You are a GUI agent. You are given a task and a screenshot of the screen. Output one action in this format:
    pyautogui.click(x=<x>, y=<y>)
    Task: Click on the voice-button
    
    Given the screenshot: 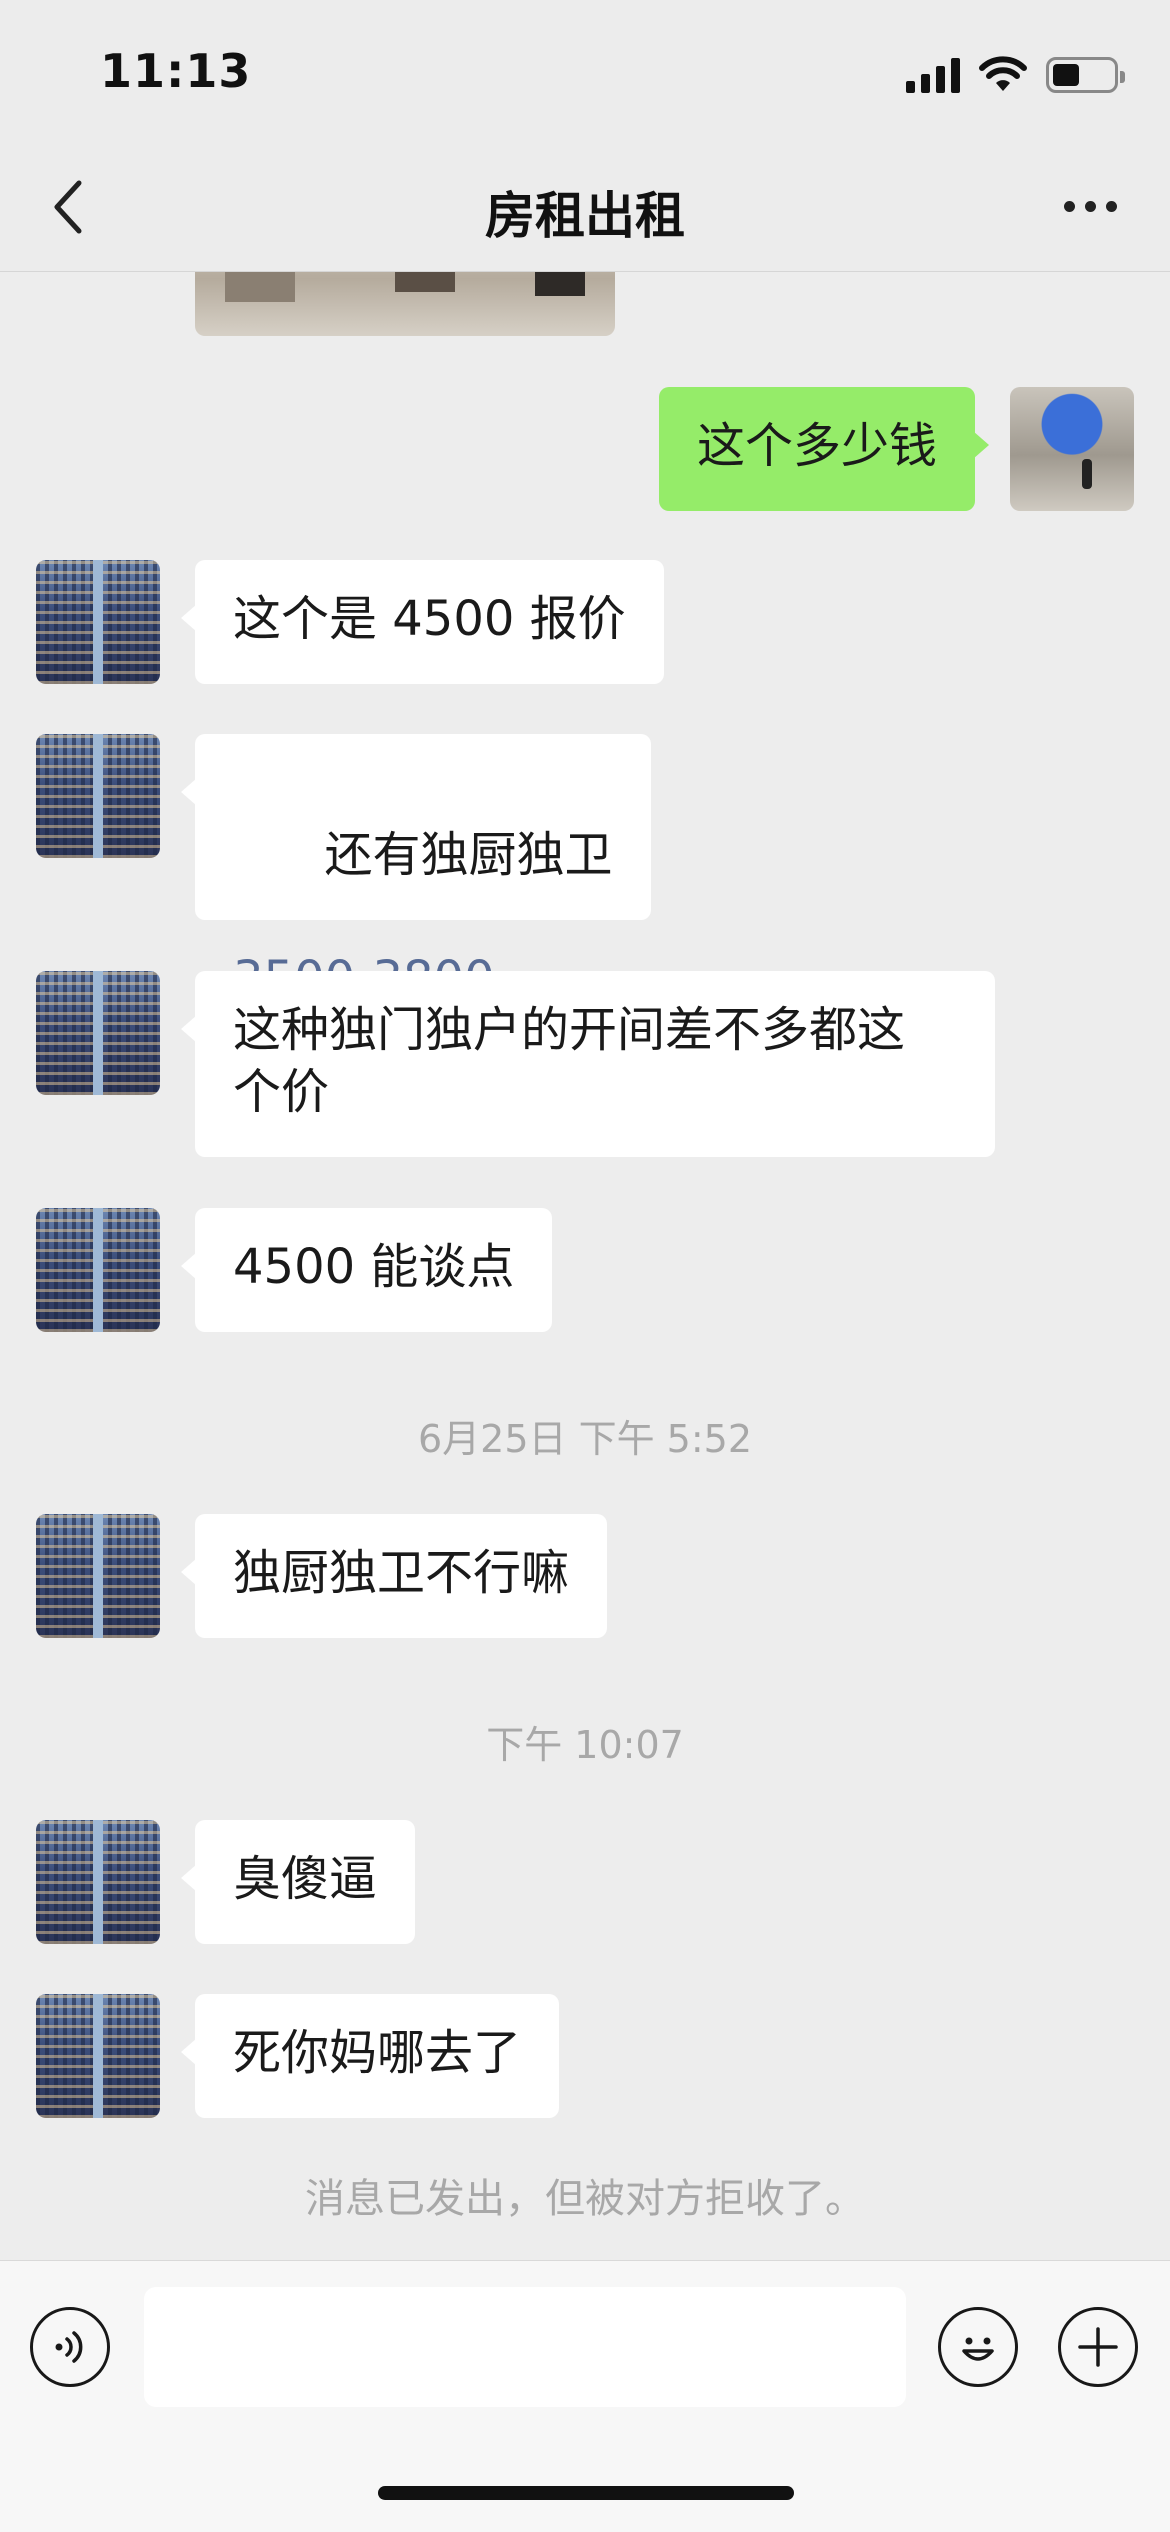 What is the action you would take?
    pyautogui.click(x=70, y=2347)
    